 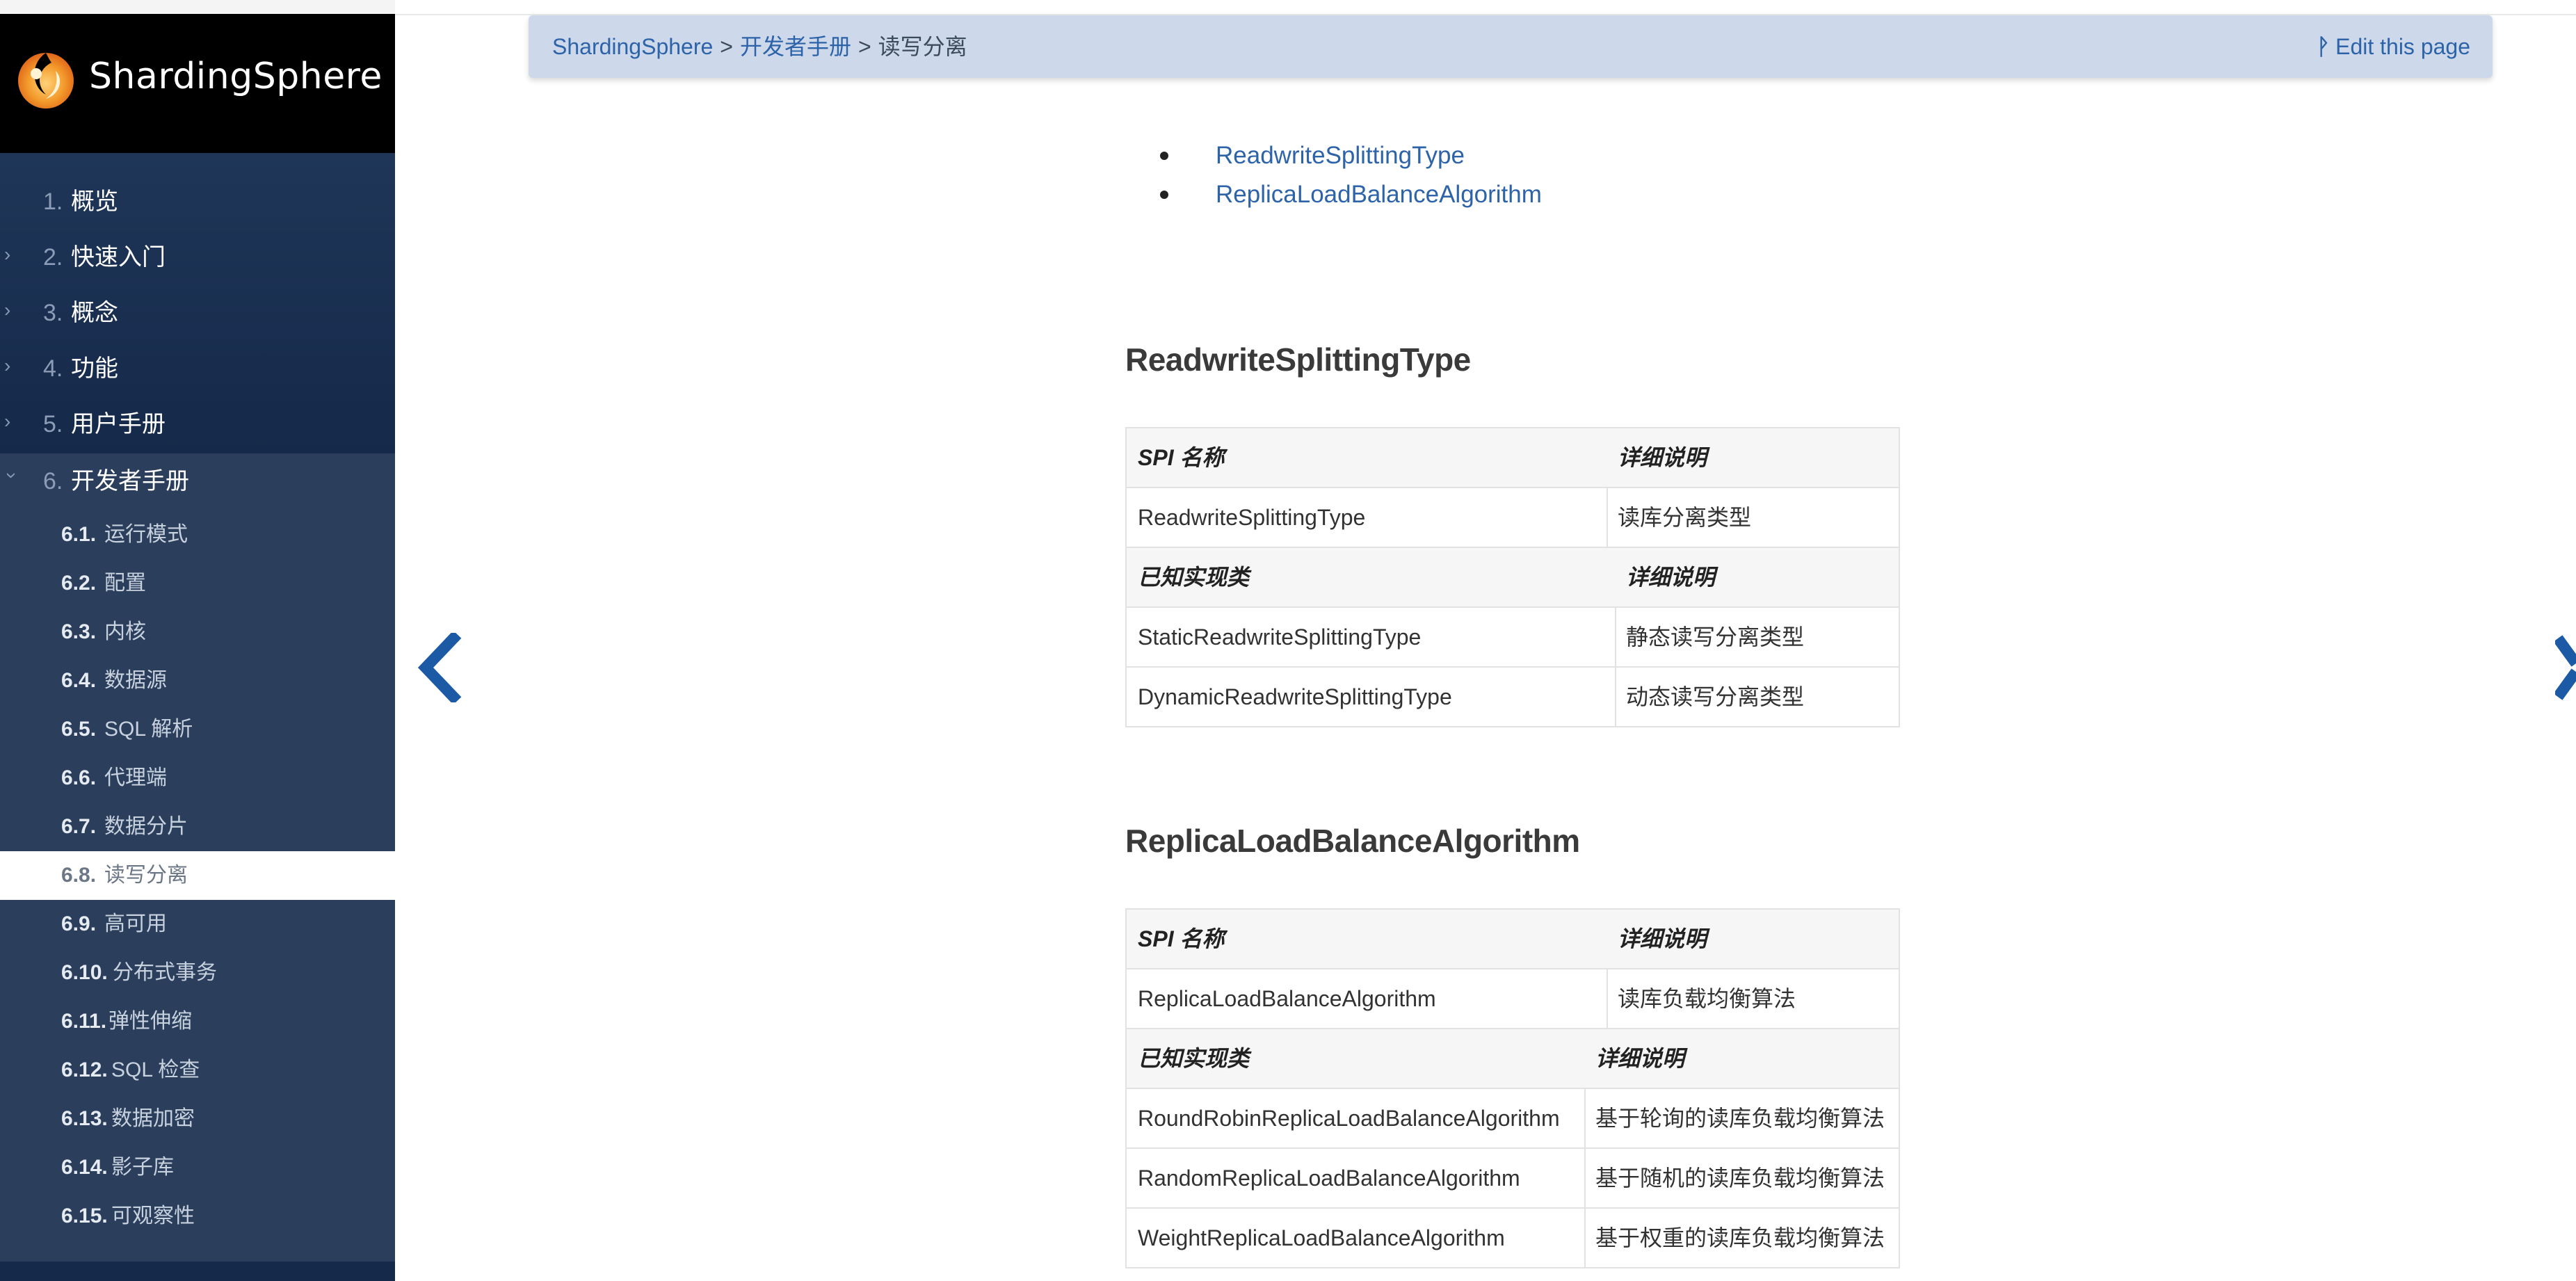 I want to click on sidebar-item-number: 6.1., so click(x=79, y=534).